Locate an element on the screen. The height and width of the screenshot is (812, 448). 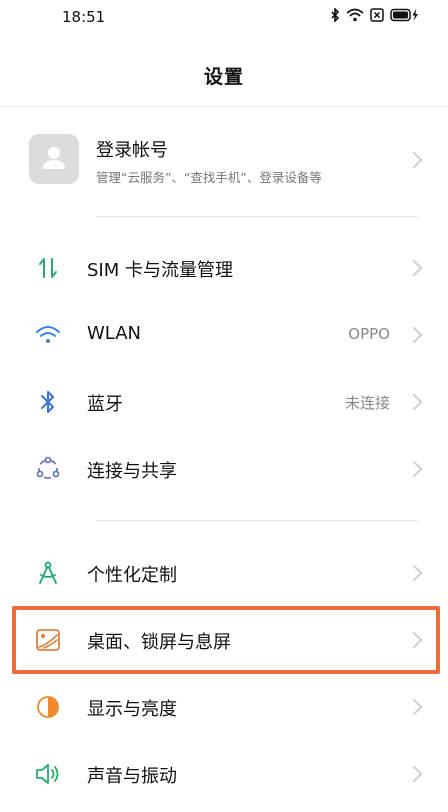
status-icons is located at coordinates (375, 15).